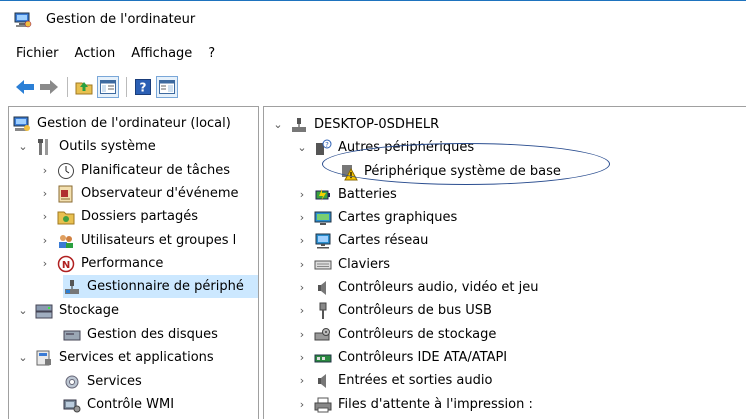  Describe the element at coordinates (86, 146) in the screenshot. I see `tree-item-system-tools: ⌄ Outils système` at that location.